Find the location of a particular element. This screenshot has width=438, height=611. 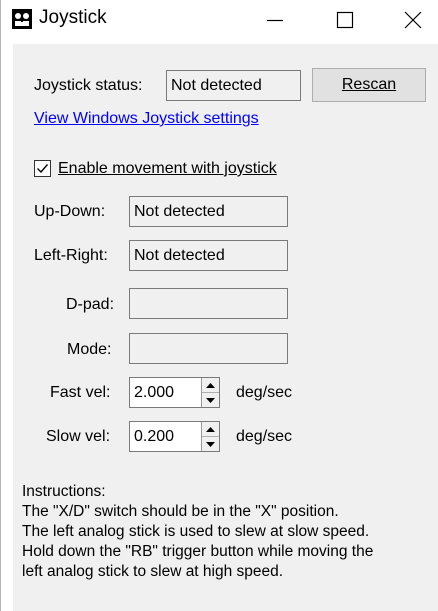

slow-vel-value: 0.200 is located at coordinates (165, 436).